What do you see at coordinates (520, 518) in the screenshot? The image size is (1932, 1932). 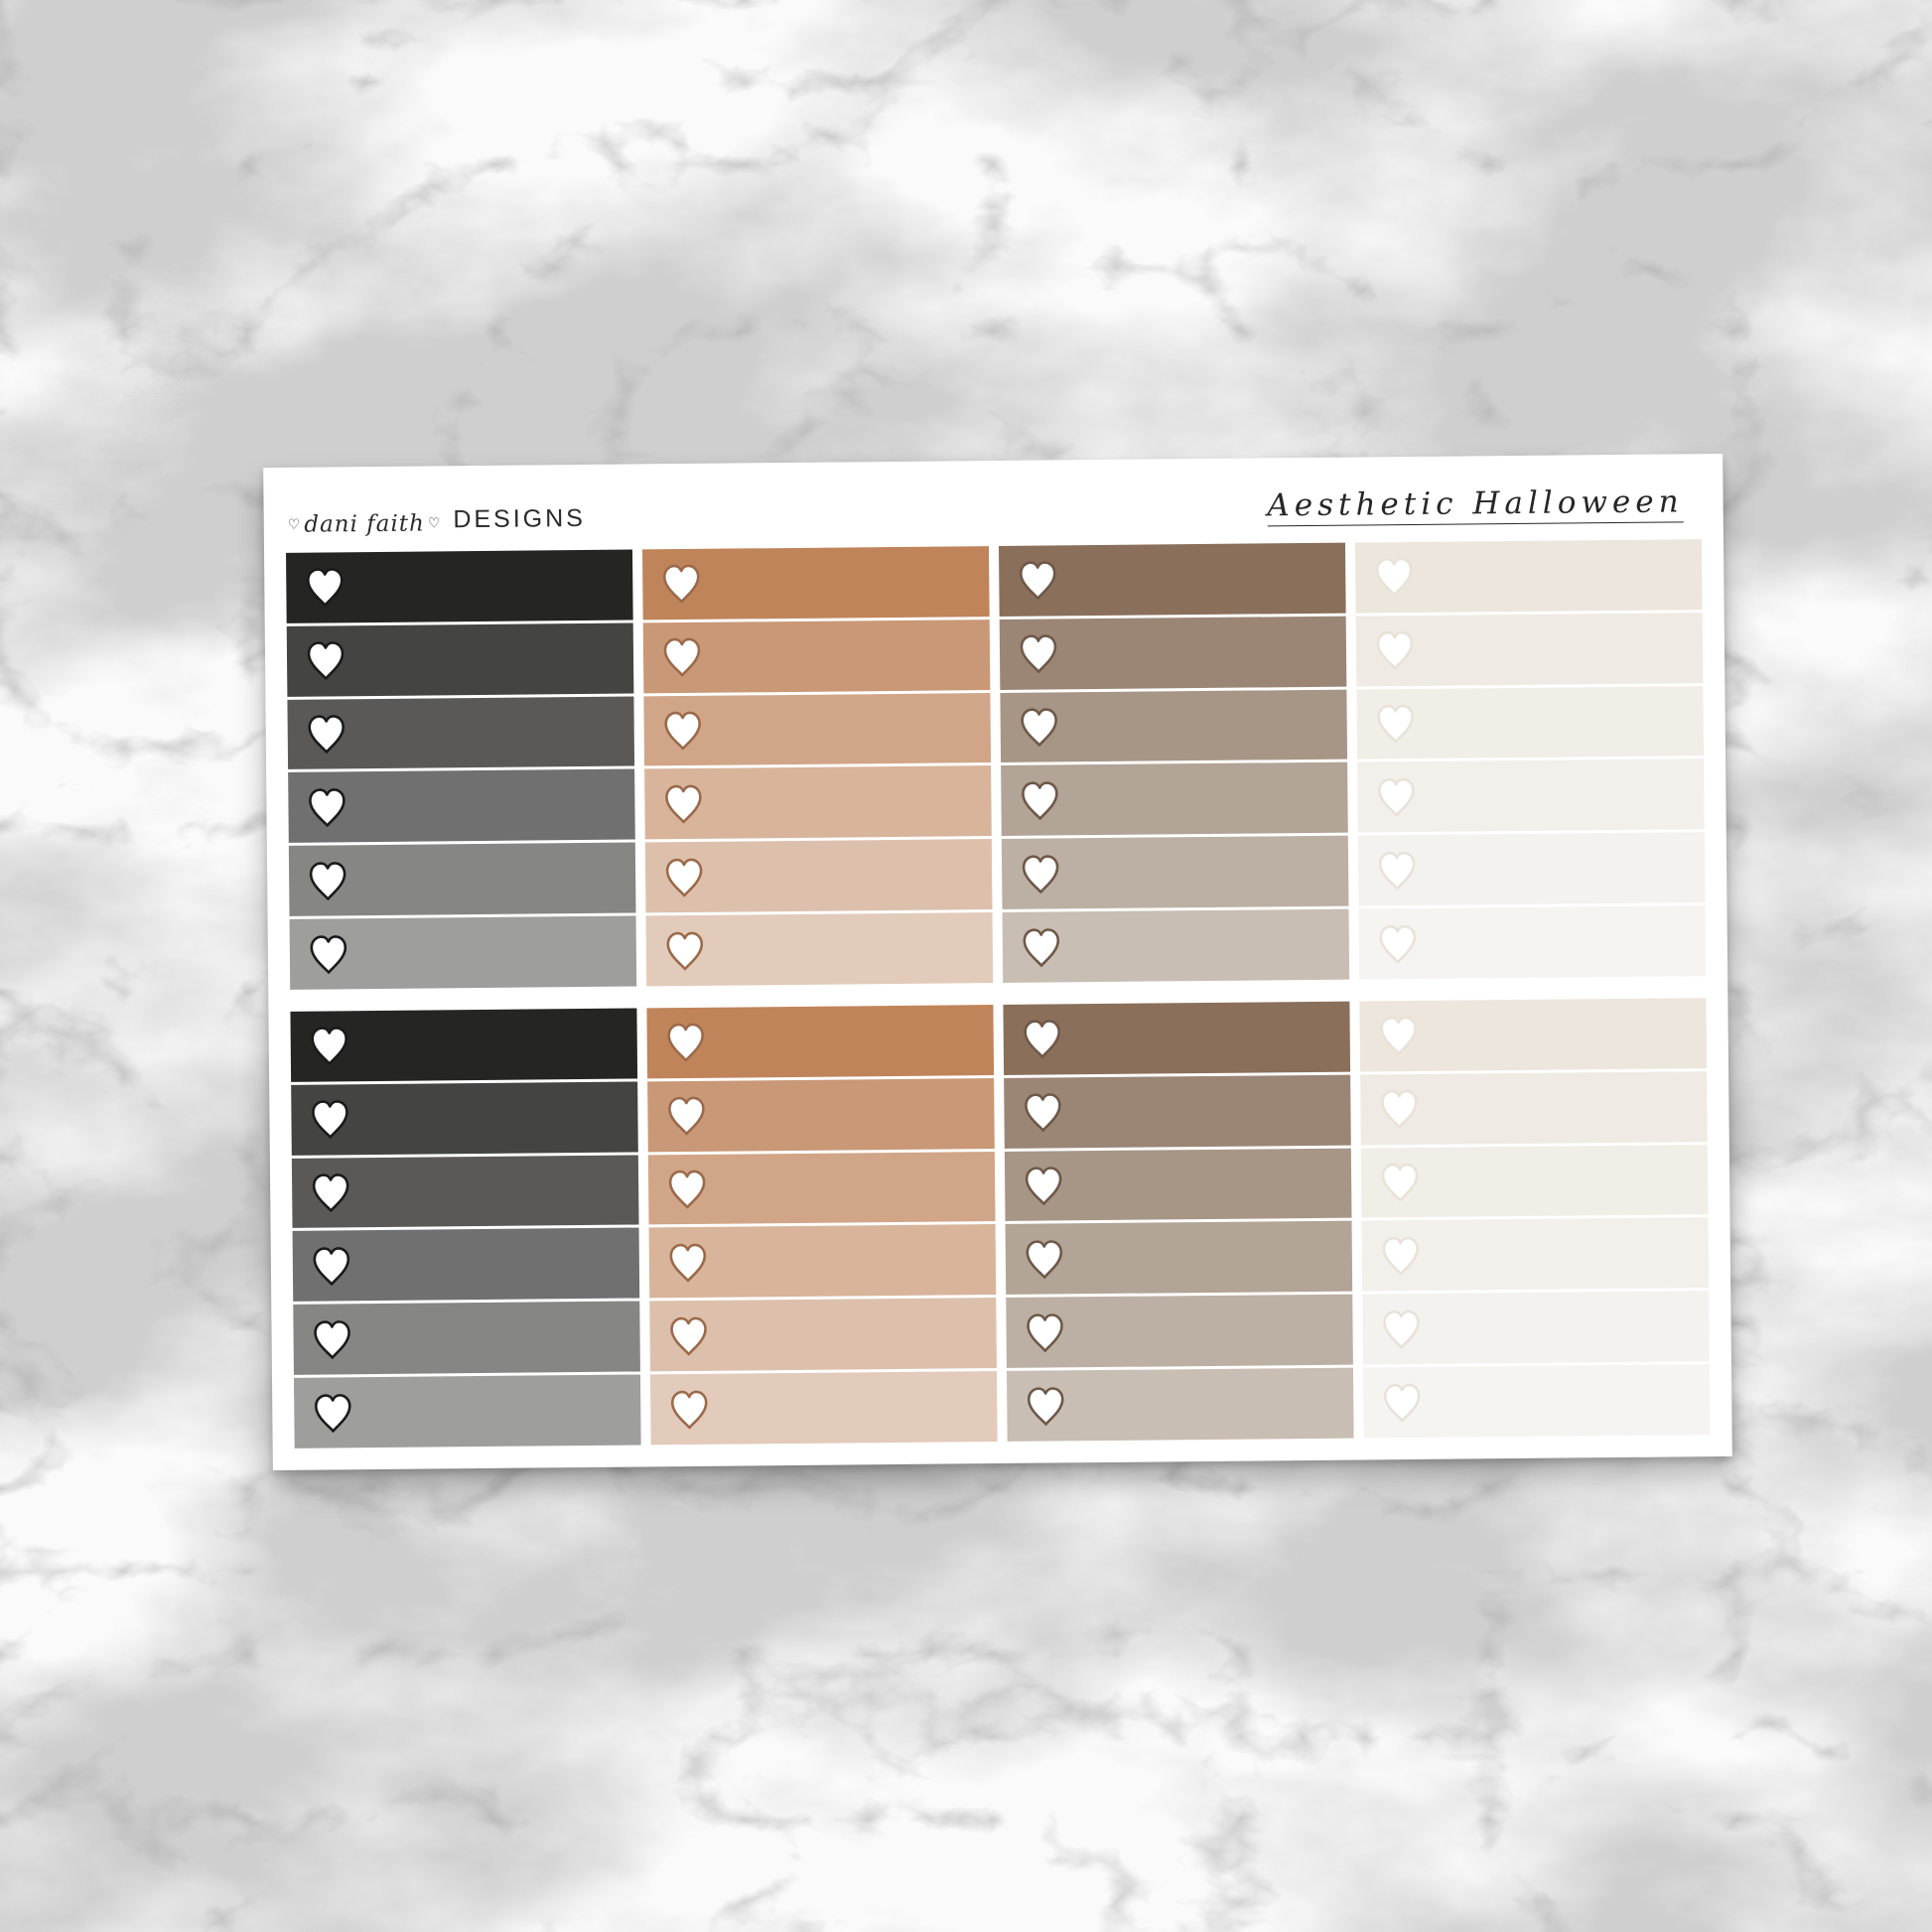 I see `brand-word: DESIGNS` at bounding box center [520, 518].